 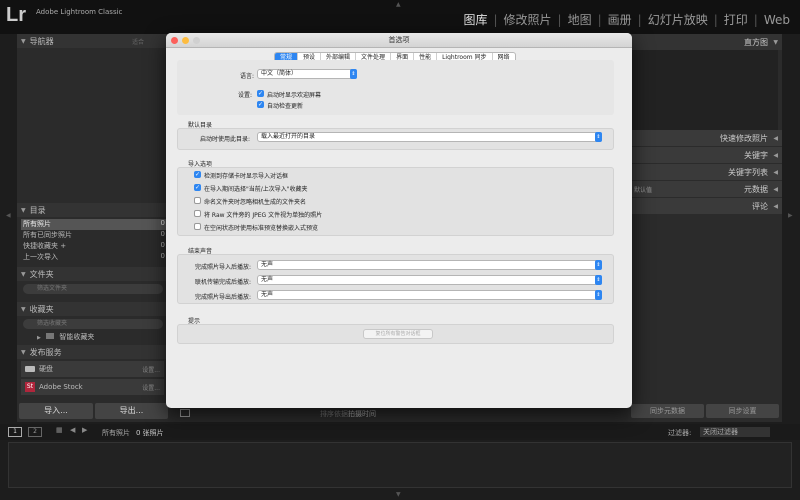 I want to click on keyword-list-header: 关键字列表 ◀, so click(x=705, y=172).